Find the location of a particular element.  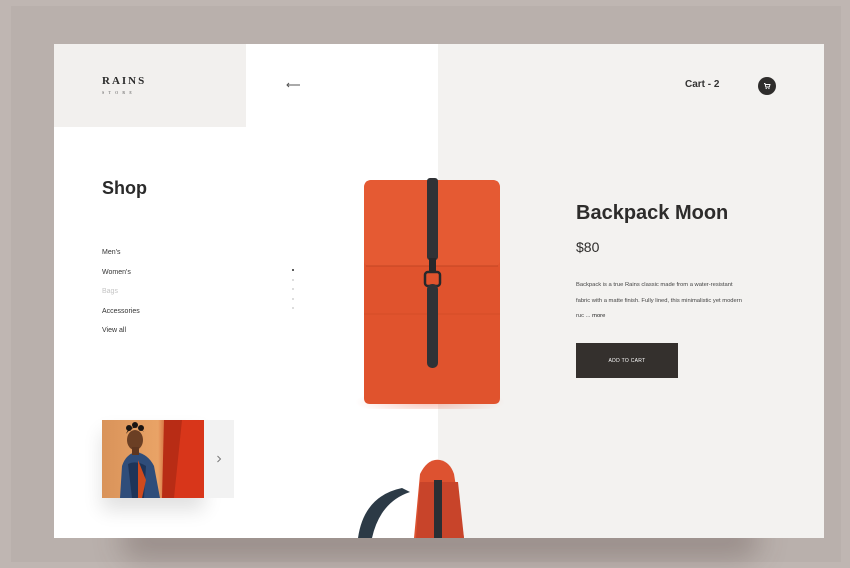

cart-button is located at coordinates (767, 86).